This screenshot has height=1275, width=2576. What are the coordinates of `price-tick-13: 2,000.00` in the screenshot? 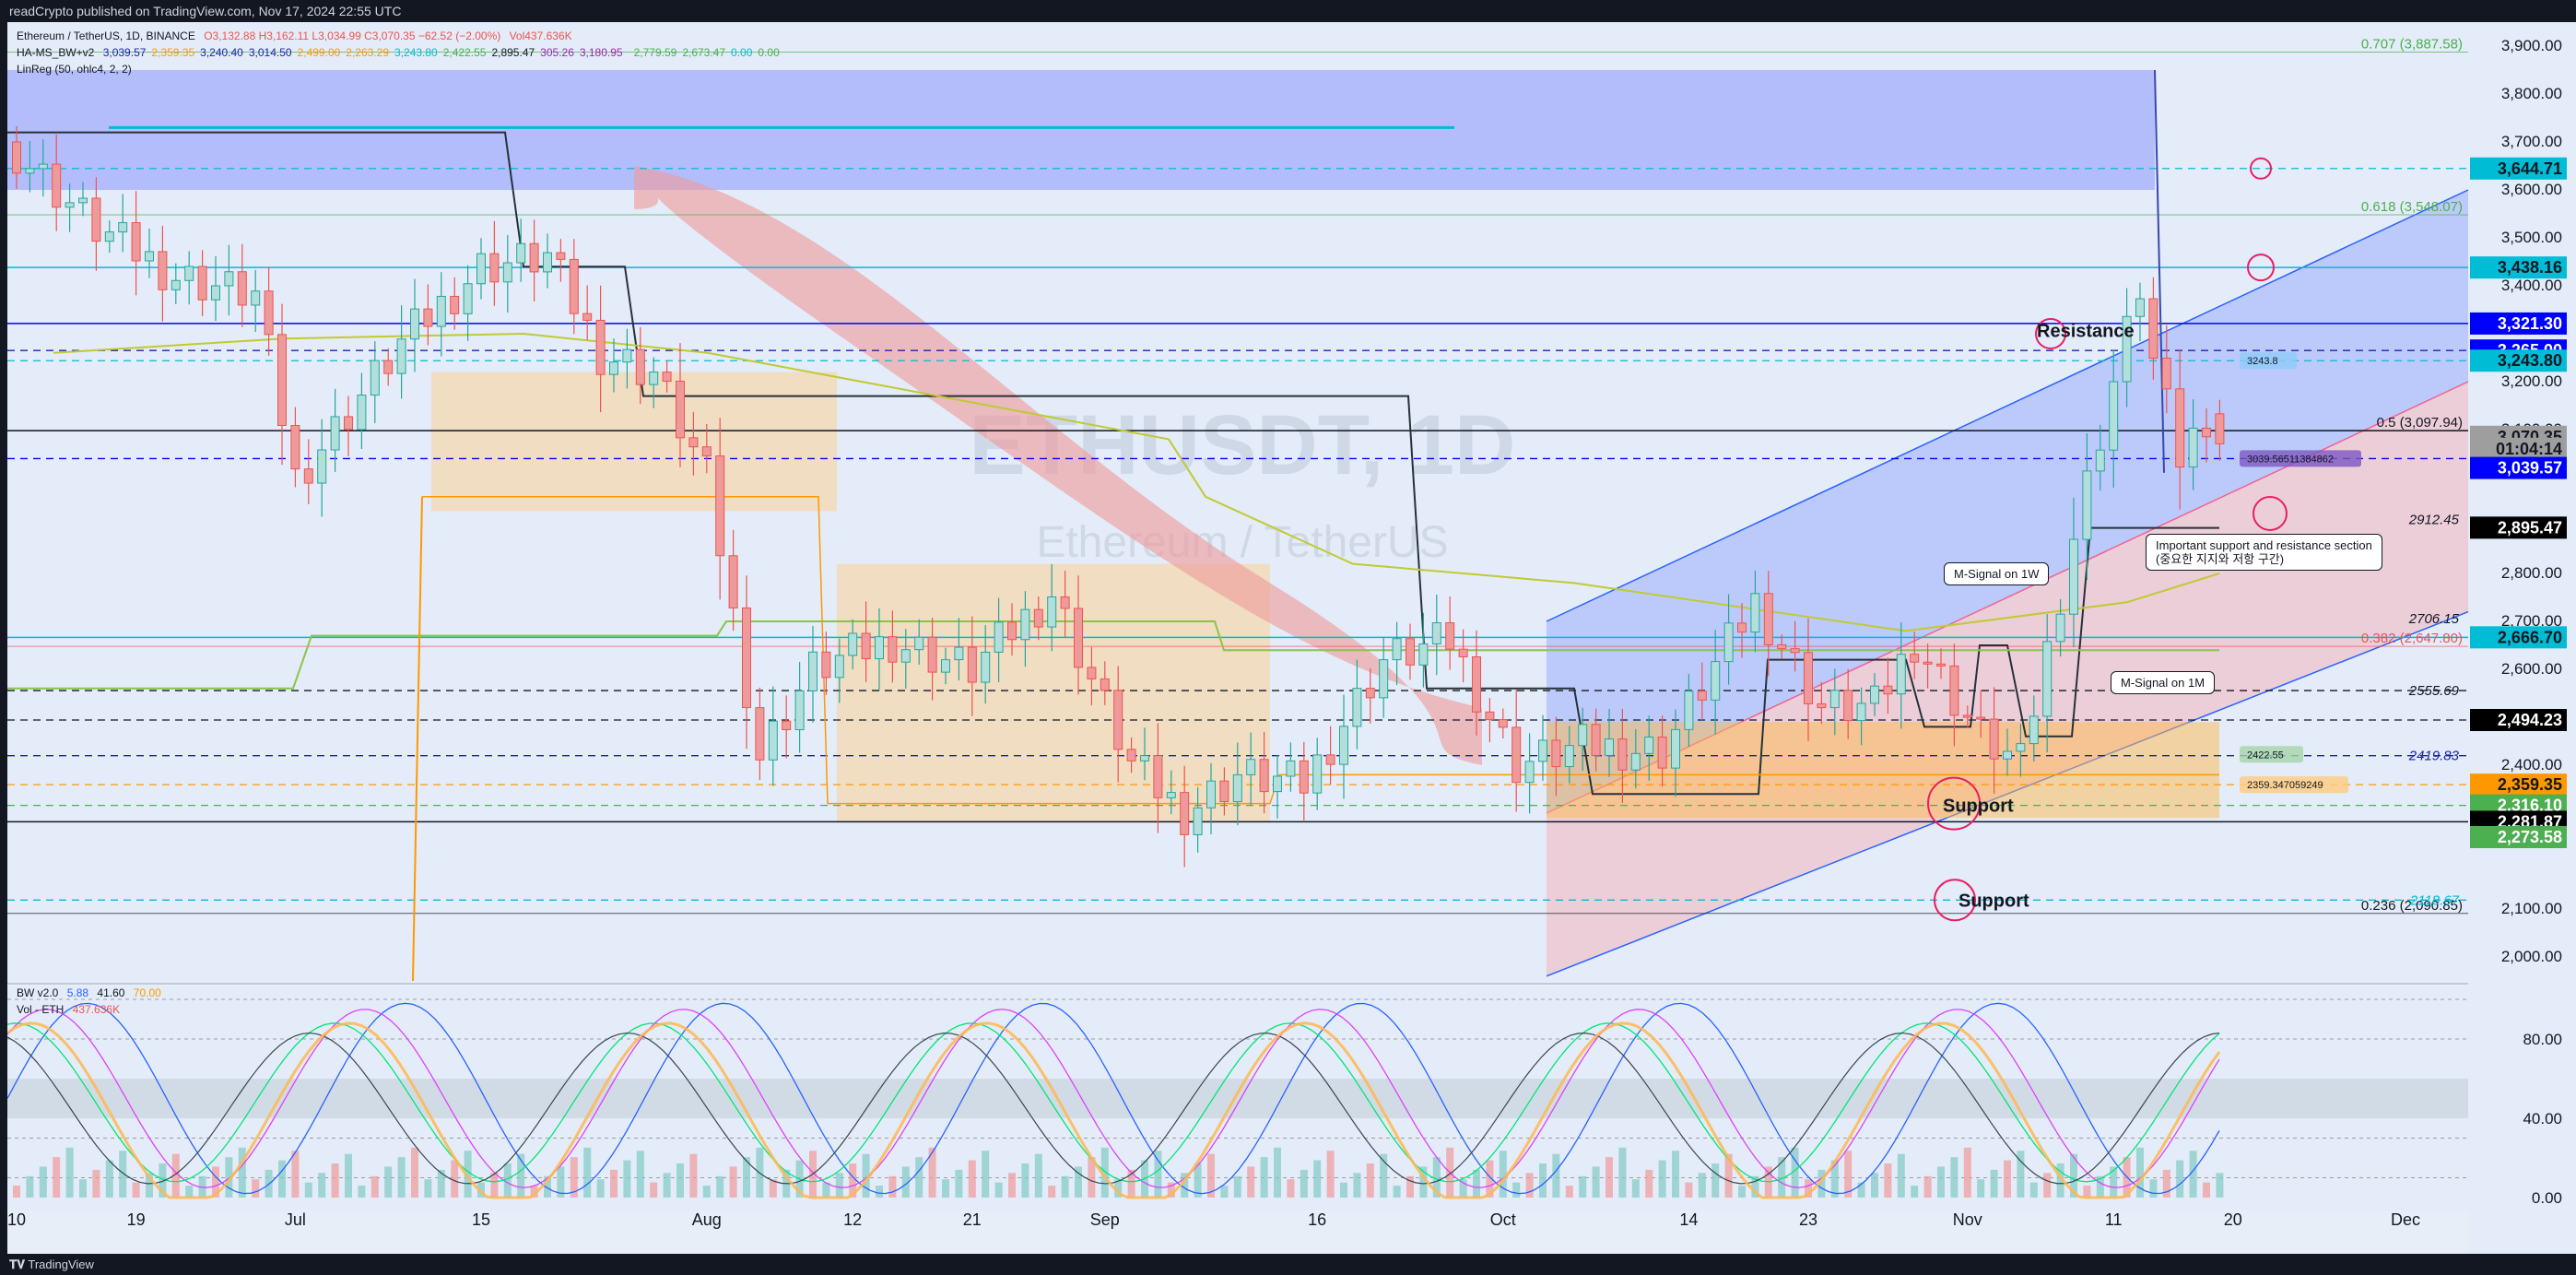 It's located at (2531, 956).